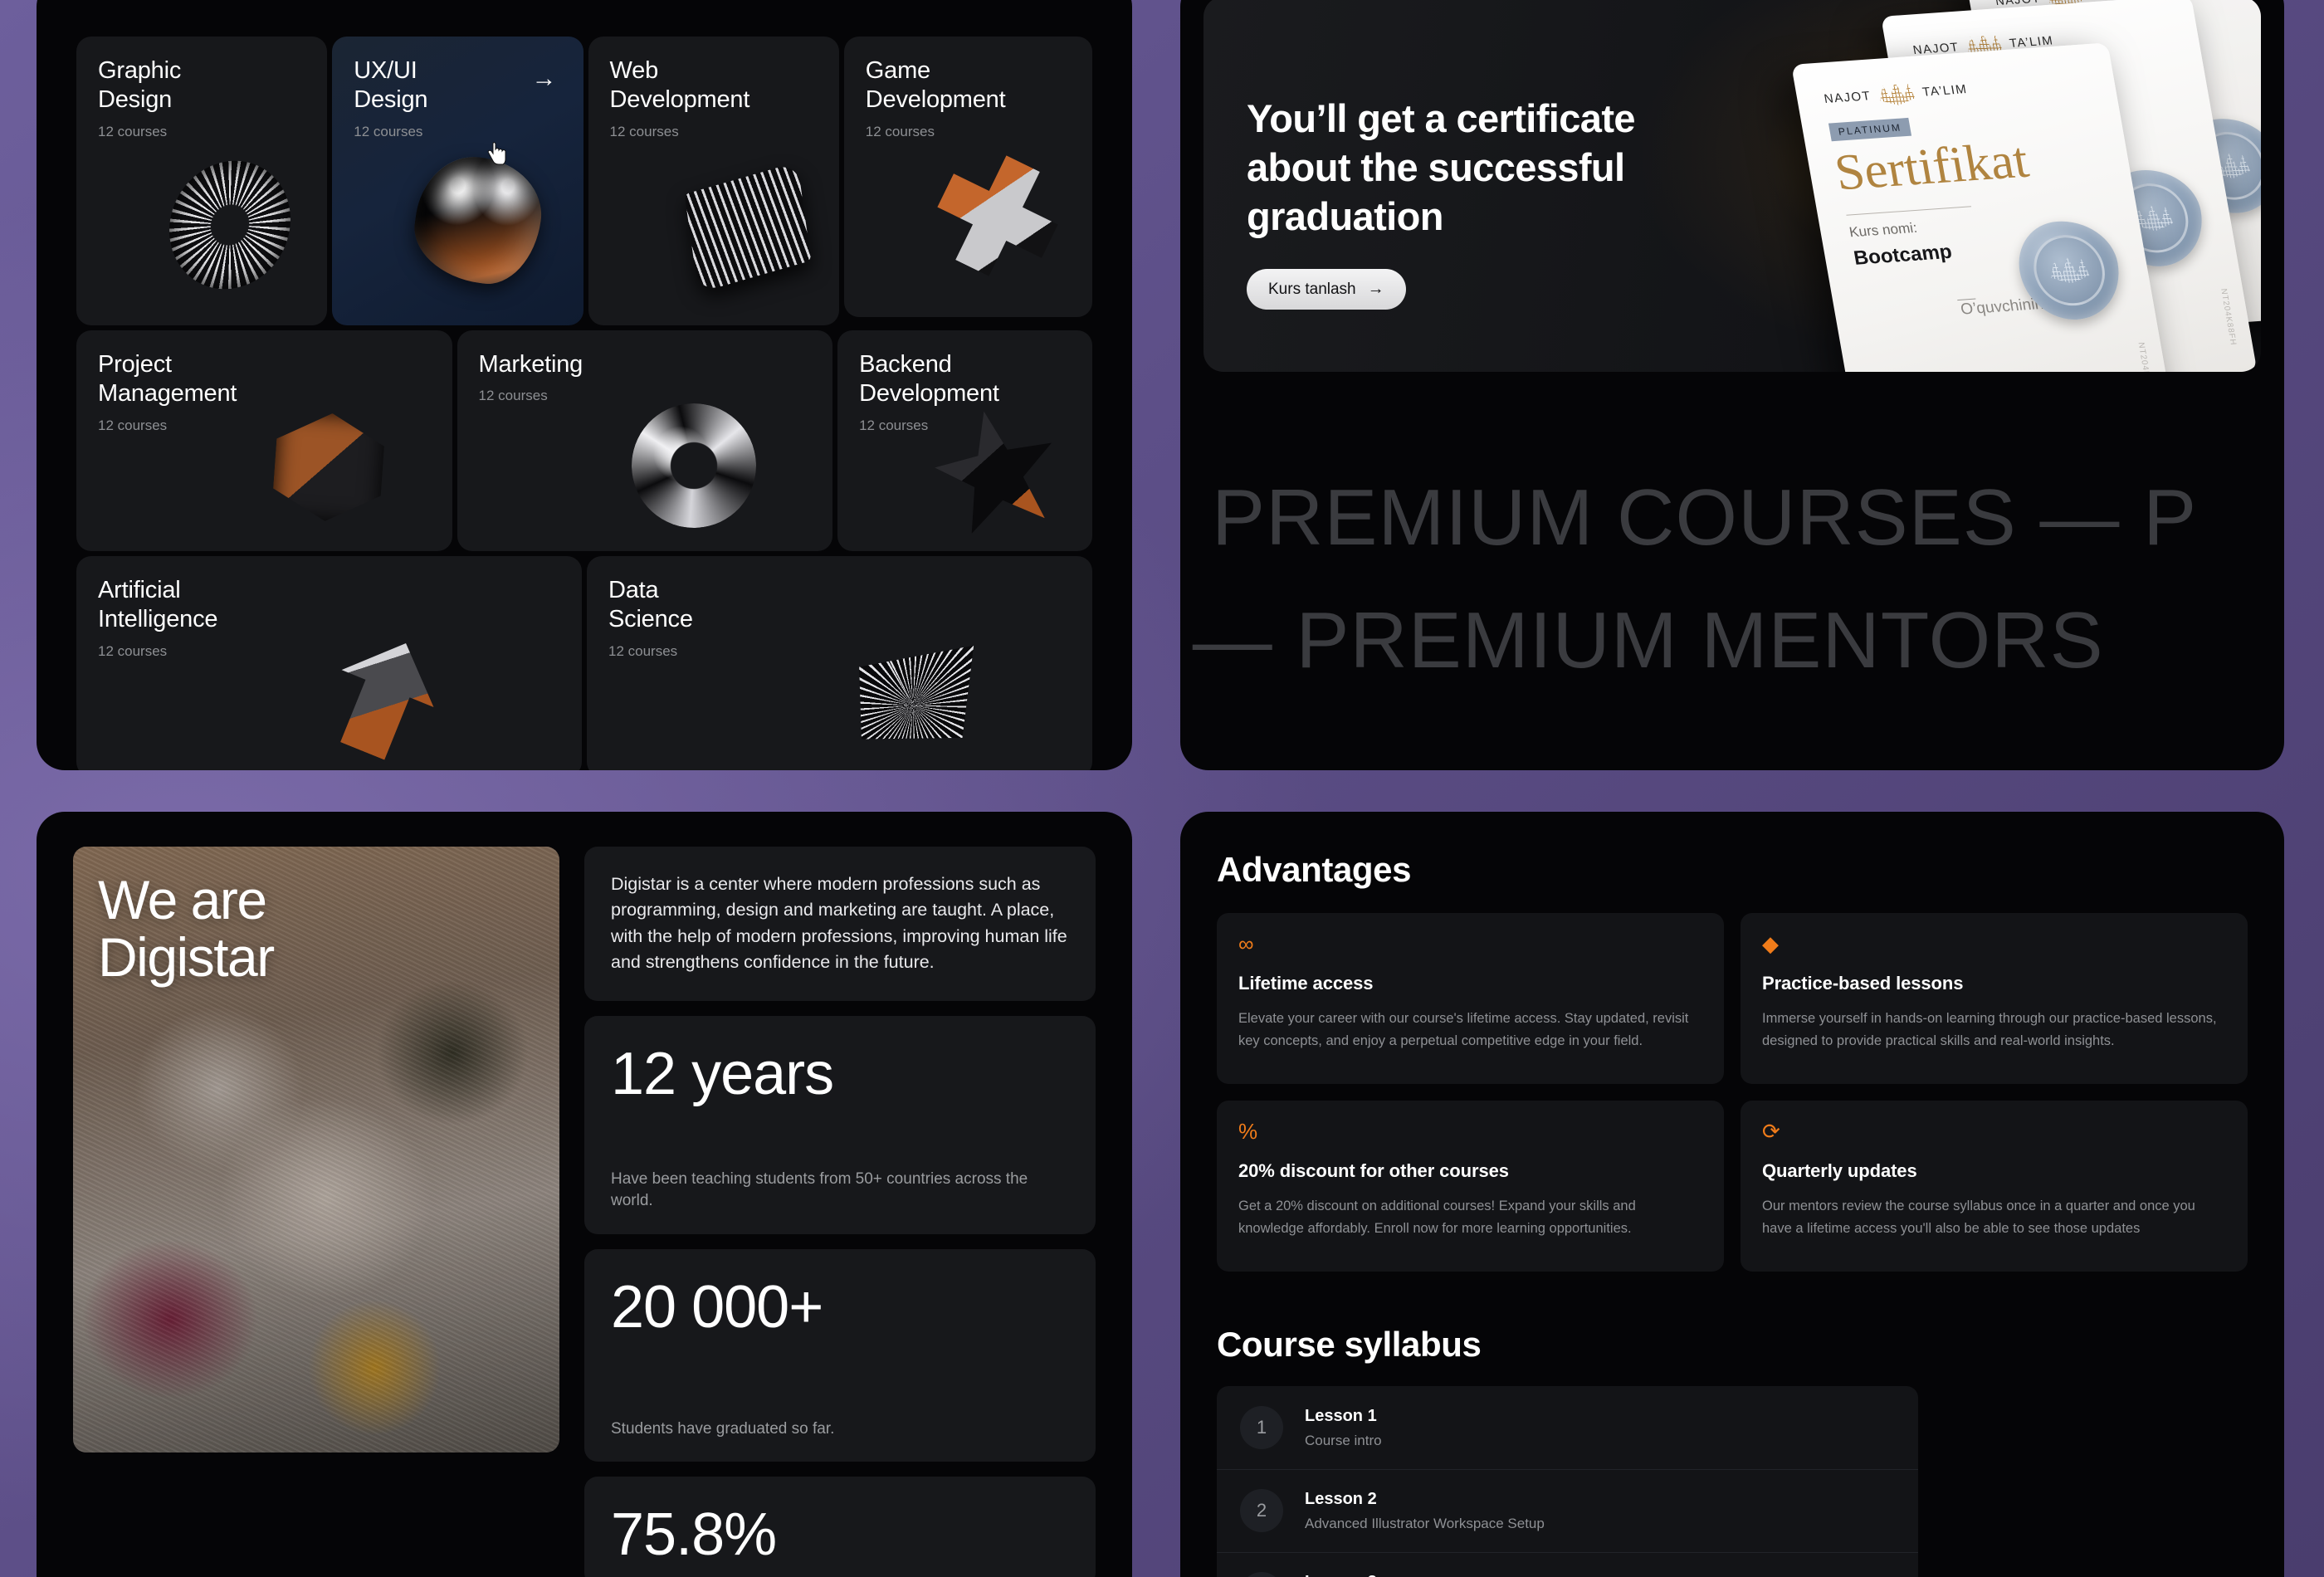 The height and width of the screenshot is (1577, 2324). I want to click on course-card-backend-development: Backend Development 12 courses, so click(964, 441).